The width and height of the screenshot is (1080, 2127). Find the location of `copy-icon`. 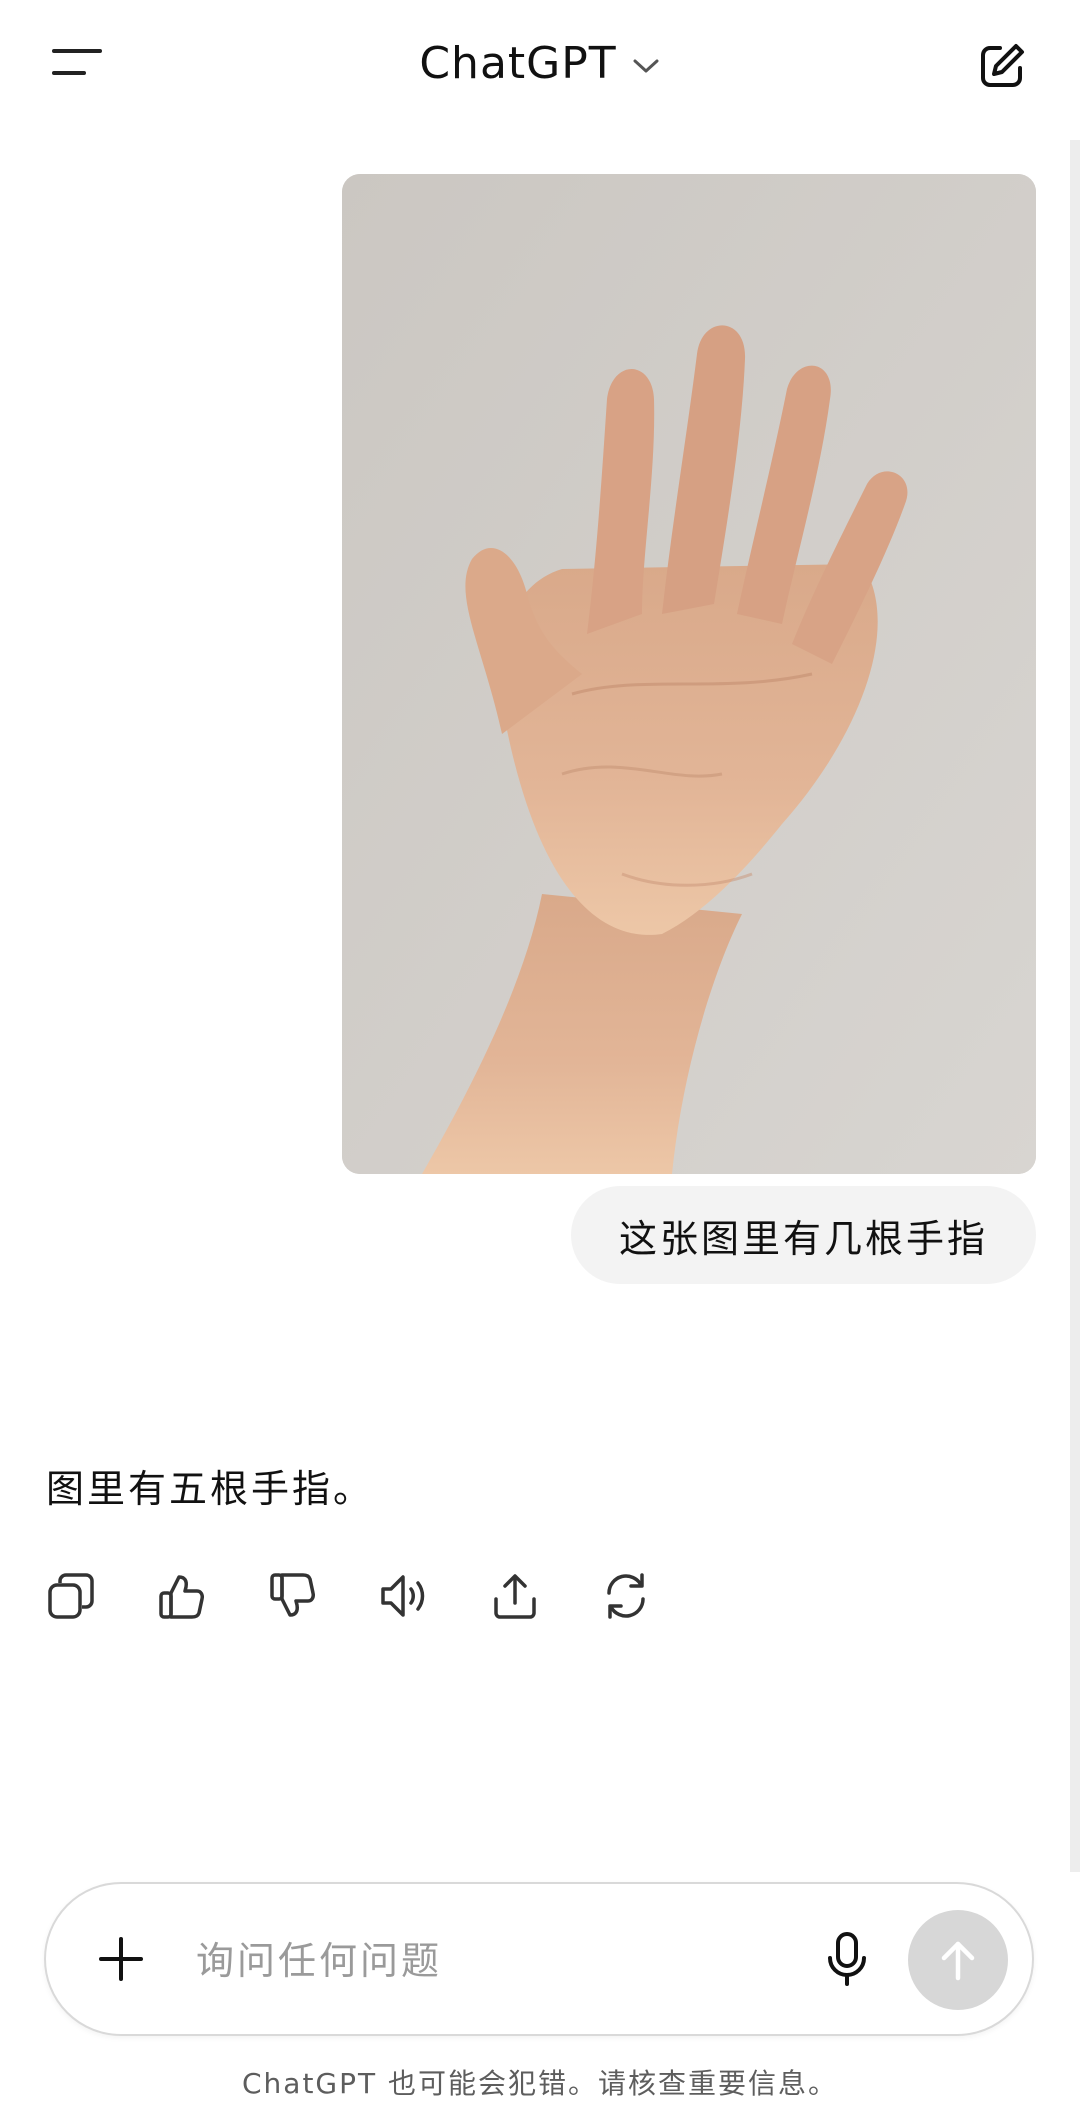

copy-icon is located at coordinates (71, 1596).